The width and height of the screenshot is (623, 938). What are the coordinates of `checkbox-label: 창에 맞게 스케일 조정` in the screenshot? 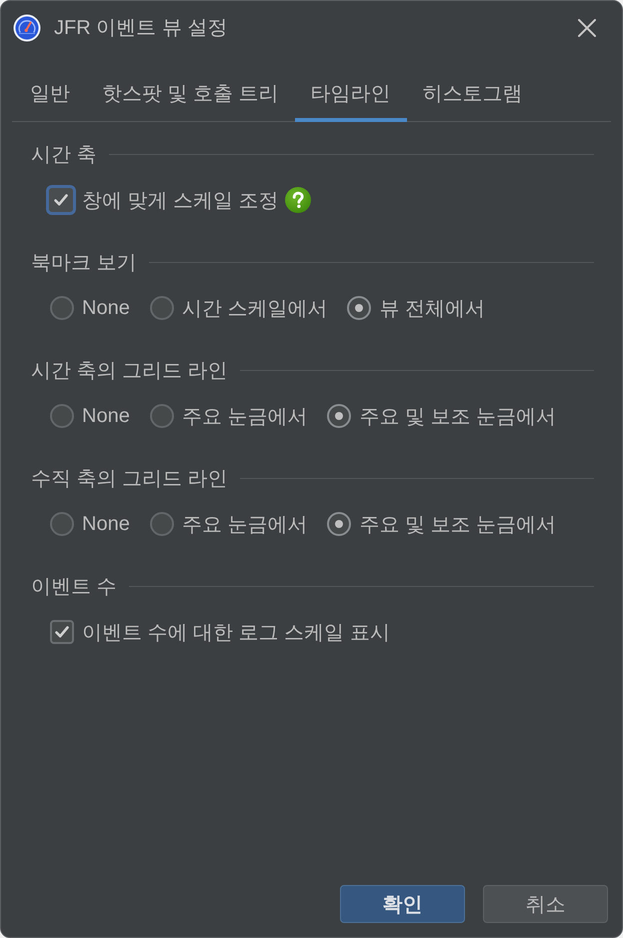 It's located at (180, 201).